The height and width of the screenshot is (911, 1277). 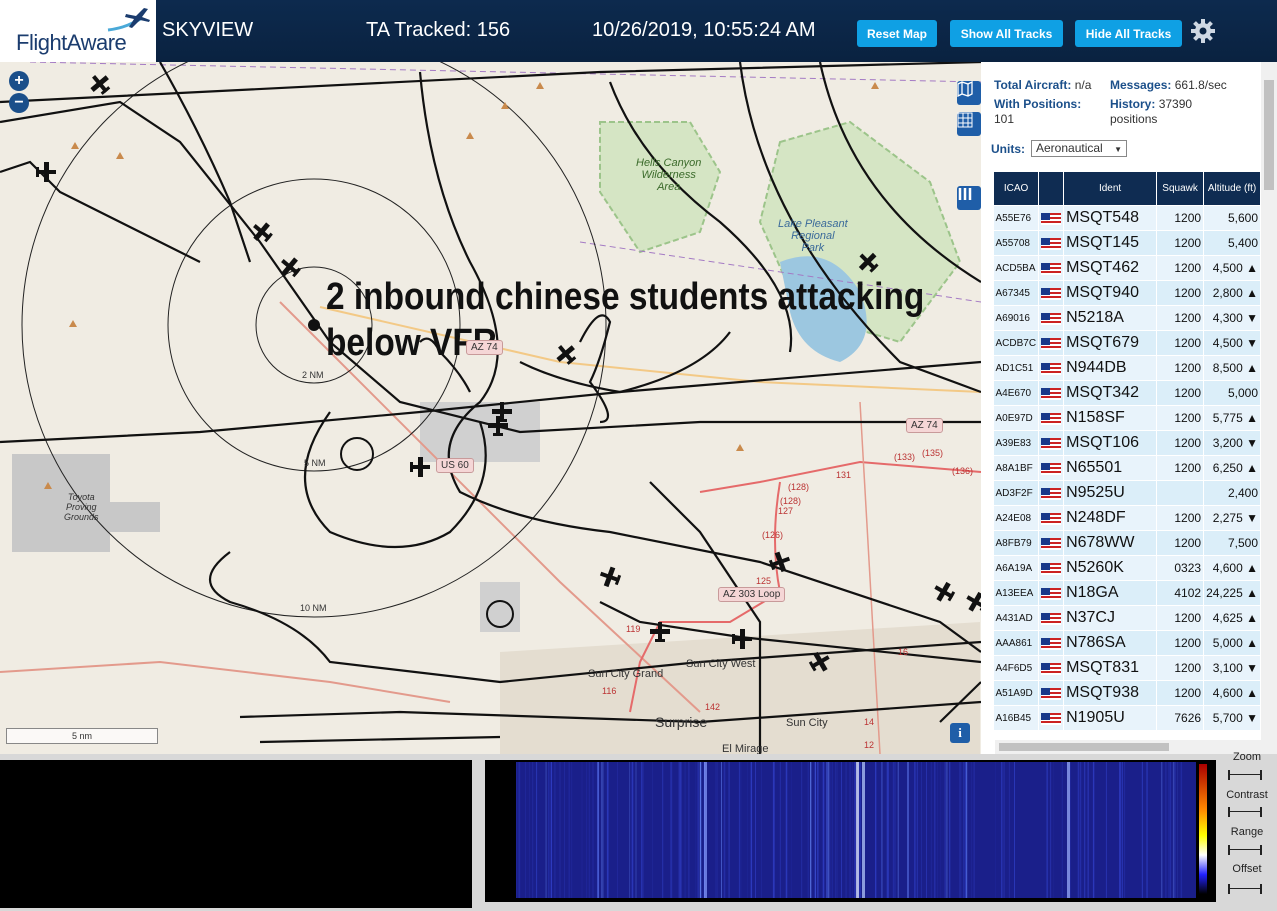 What do you see at coordinates (1110, 643) in the screenshot?
I see `cell-ident: N786SA` at bounding box center [1110, 643].